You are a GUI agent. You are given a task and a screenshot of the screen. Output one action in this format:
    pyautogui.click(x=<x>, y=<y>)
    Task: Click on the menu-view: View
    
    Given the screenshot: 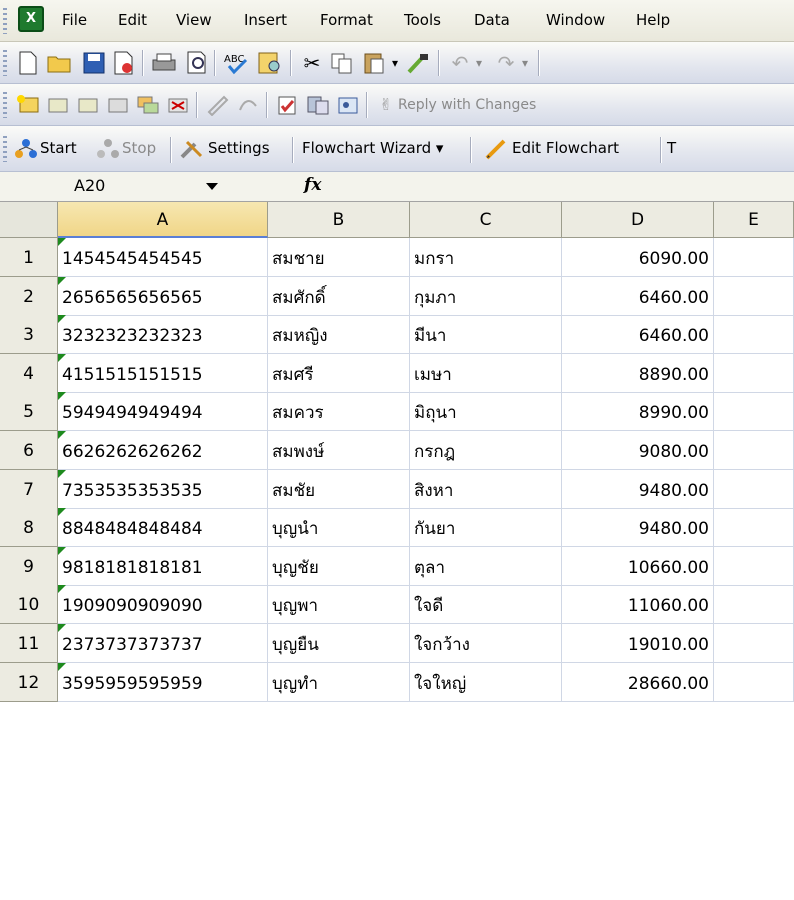 What is the action you would take?
    pyautogui.click(x=194, y=20)
    